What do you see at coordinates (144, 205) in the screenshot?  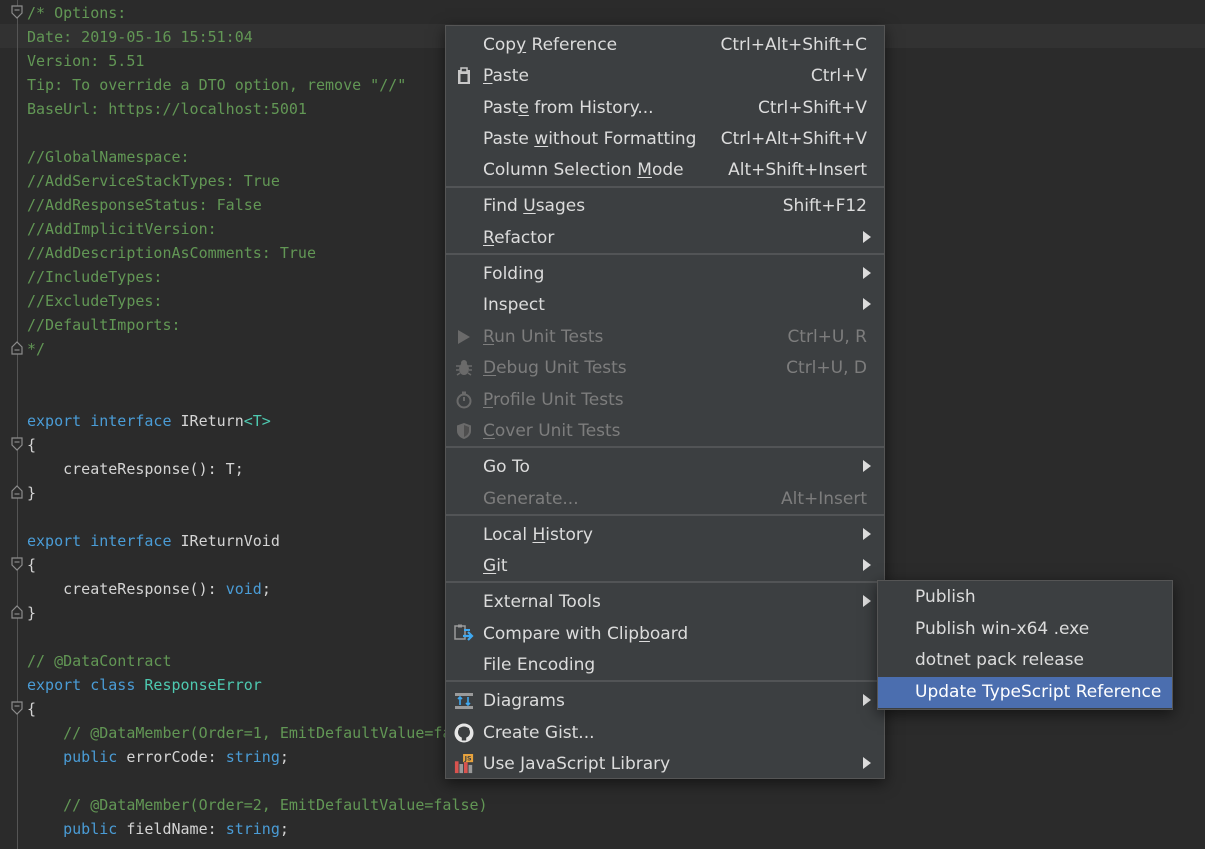 I see `code-line: //AddResponseStatus: False` at bounding box center [144, 205].